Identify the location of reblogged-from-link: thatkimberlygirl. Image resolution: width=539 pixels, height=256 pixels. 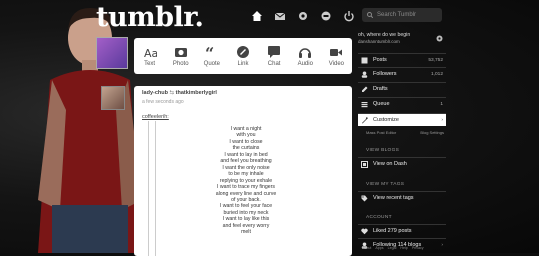
(196, 93).